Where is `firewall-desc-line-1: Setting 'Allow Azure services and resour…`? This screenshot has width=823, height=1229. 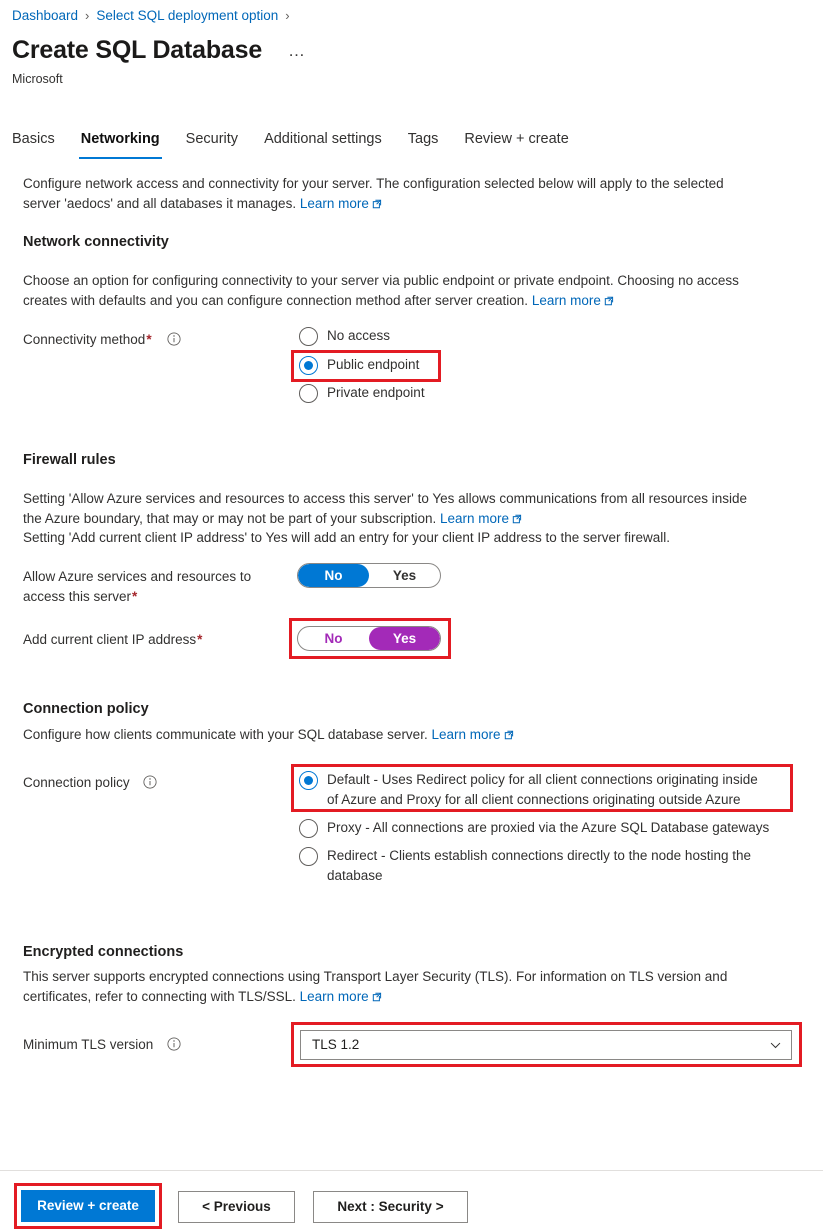 firewall-desc-line-1: Setting 'Allow Azure services and resour… is located at coordinates (385, 498).